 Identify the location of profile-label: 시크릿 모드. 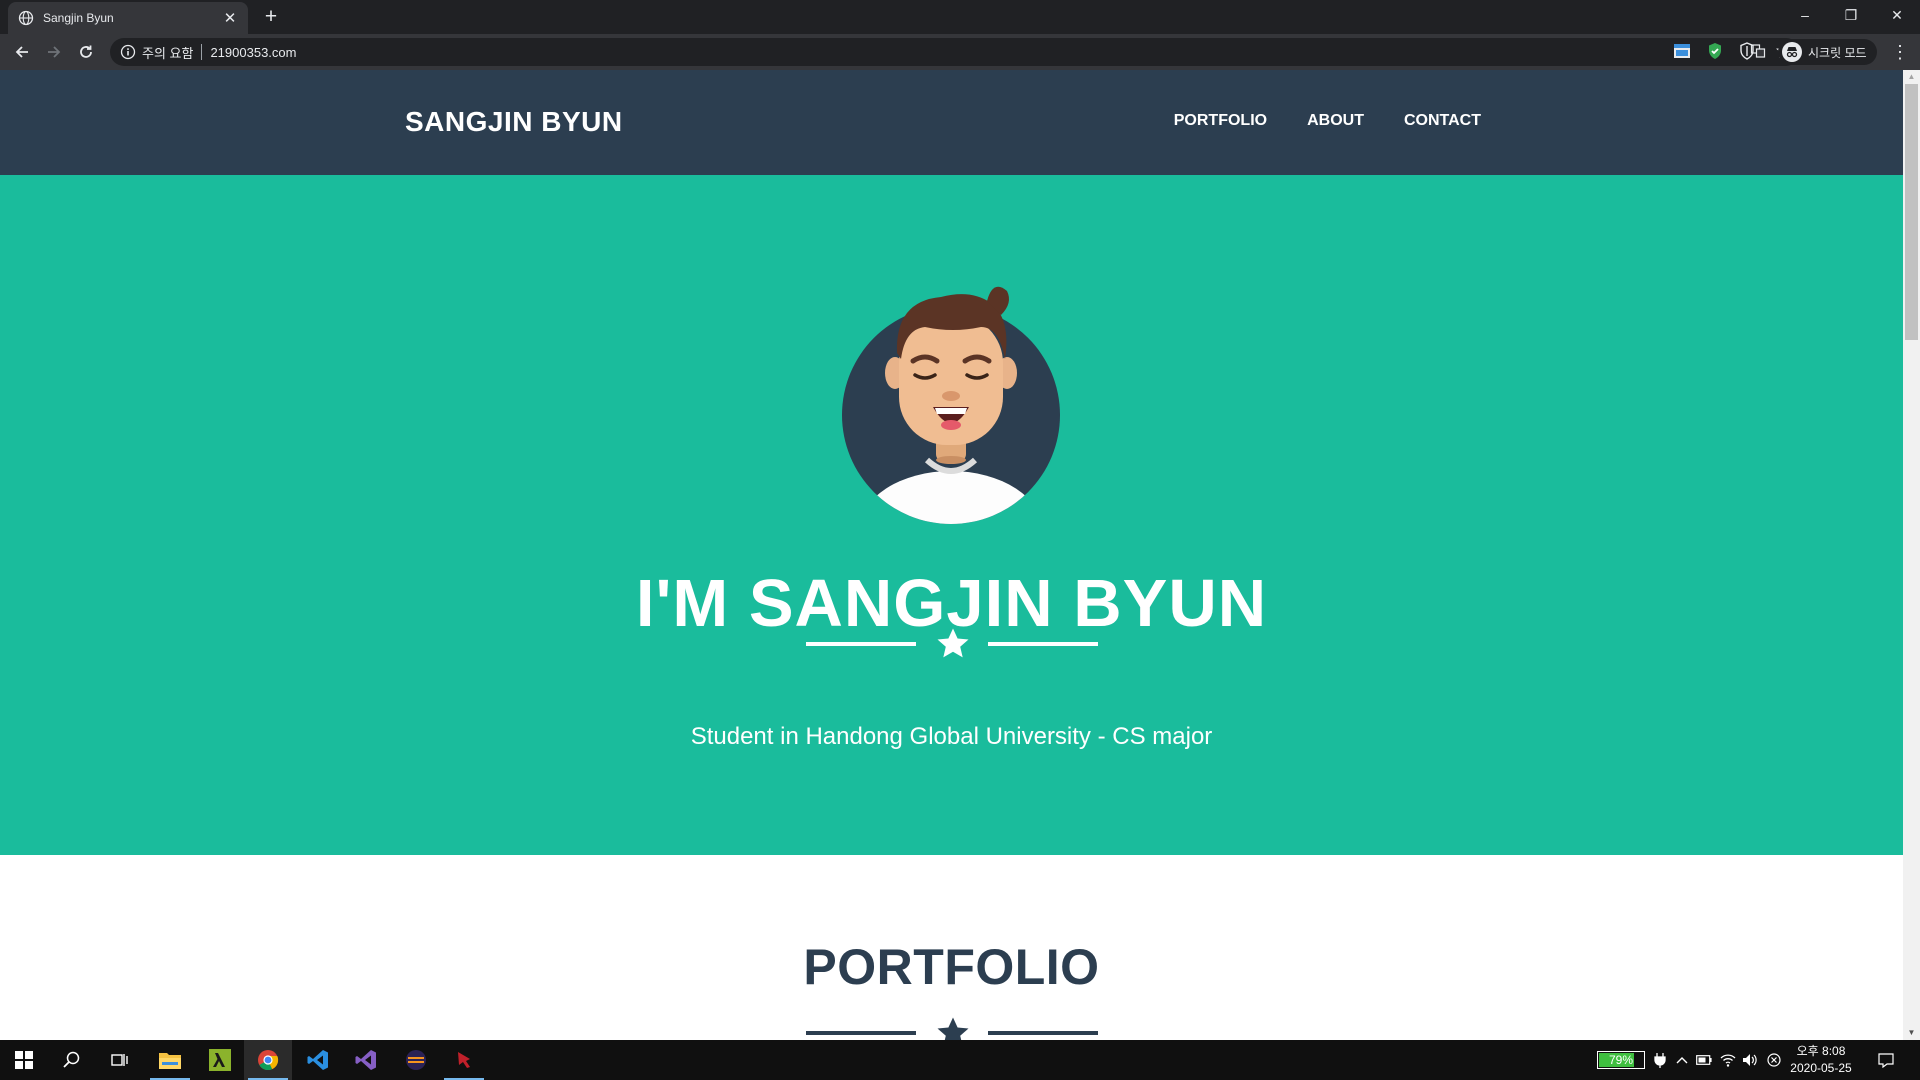
(1837, 52).